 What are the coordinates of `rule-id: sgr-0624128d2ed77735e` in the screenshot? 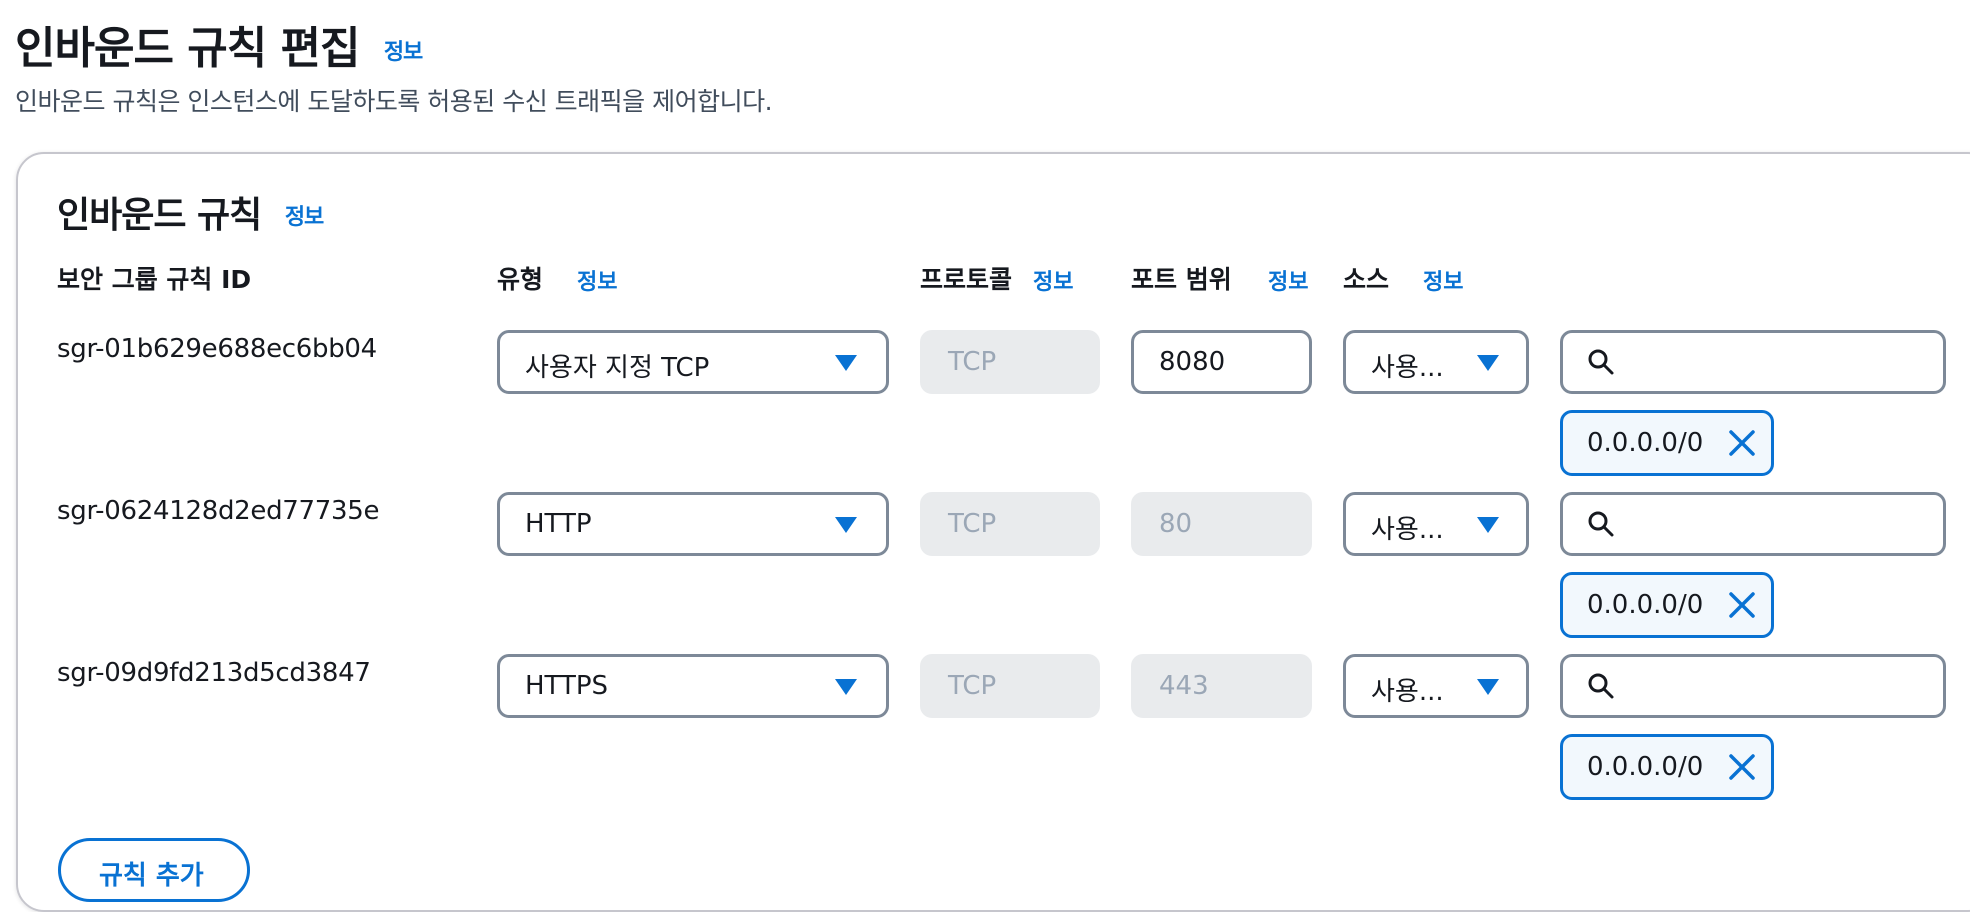 It's located at (218, 511).